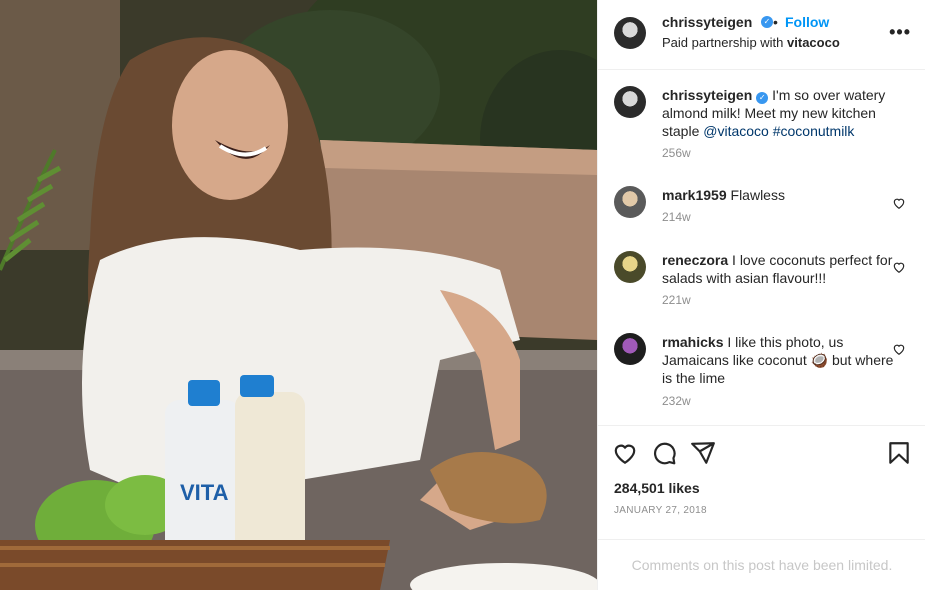 The image size is (925, 590). I want to click on partnership-label: Paid partnership with vitacoco, so click(751, 42).